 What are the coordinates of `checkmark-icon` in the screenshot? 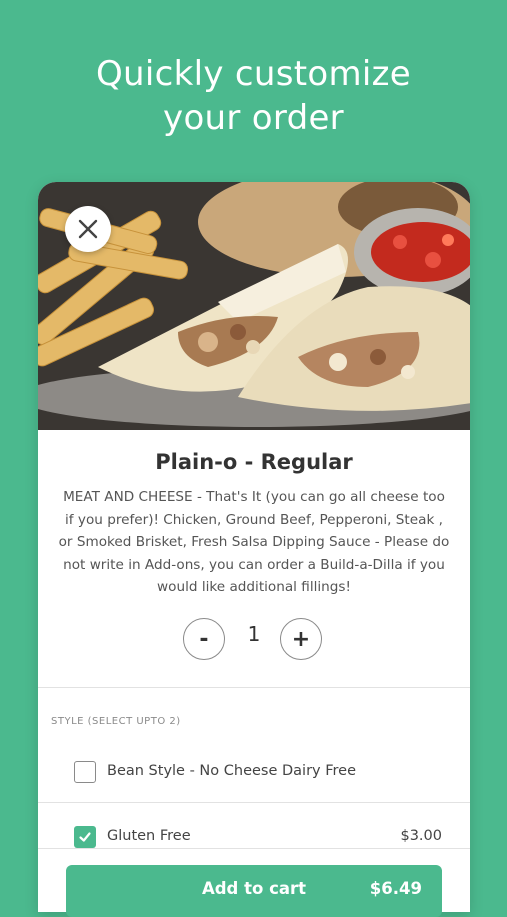 It's located at (85, 837).